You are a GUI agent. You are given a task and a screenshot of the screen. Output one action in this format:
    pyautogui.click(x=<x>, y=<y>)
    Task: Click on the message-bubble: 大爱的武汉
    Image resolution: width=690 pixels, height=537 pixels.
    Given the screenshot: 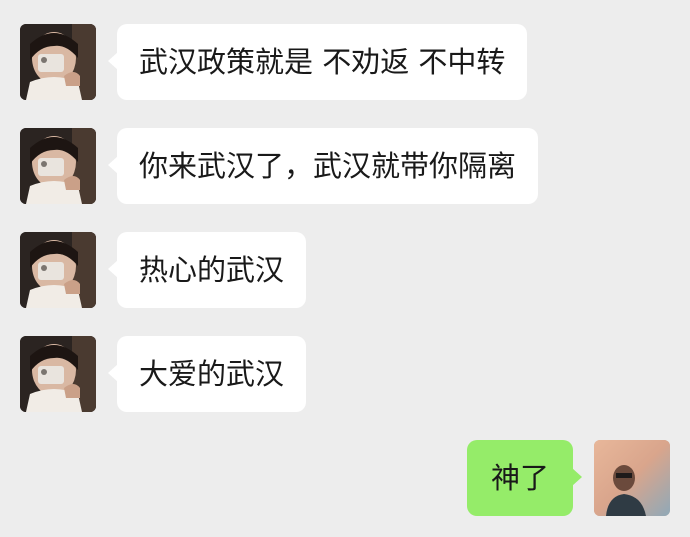 What is the action you would take?
    pyautogui.click(x=207, y=374)
    